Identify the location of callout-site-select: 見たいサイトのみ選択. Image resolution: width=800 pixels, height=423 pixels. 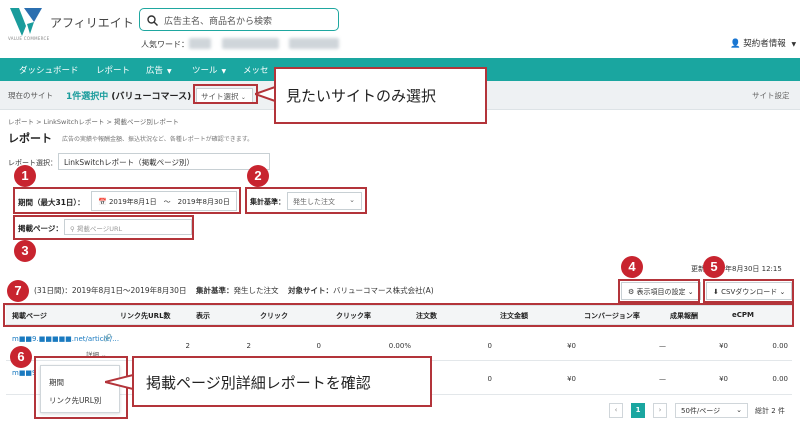
(380, 95).